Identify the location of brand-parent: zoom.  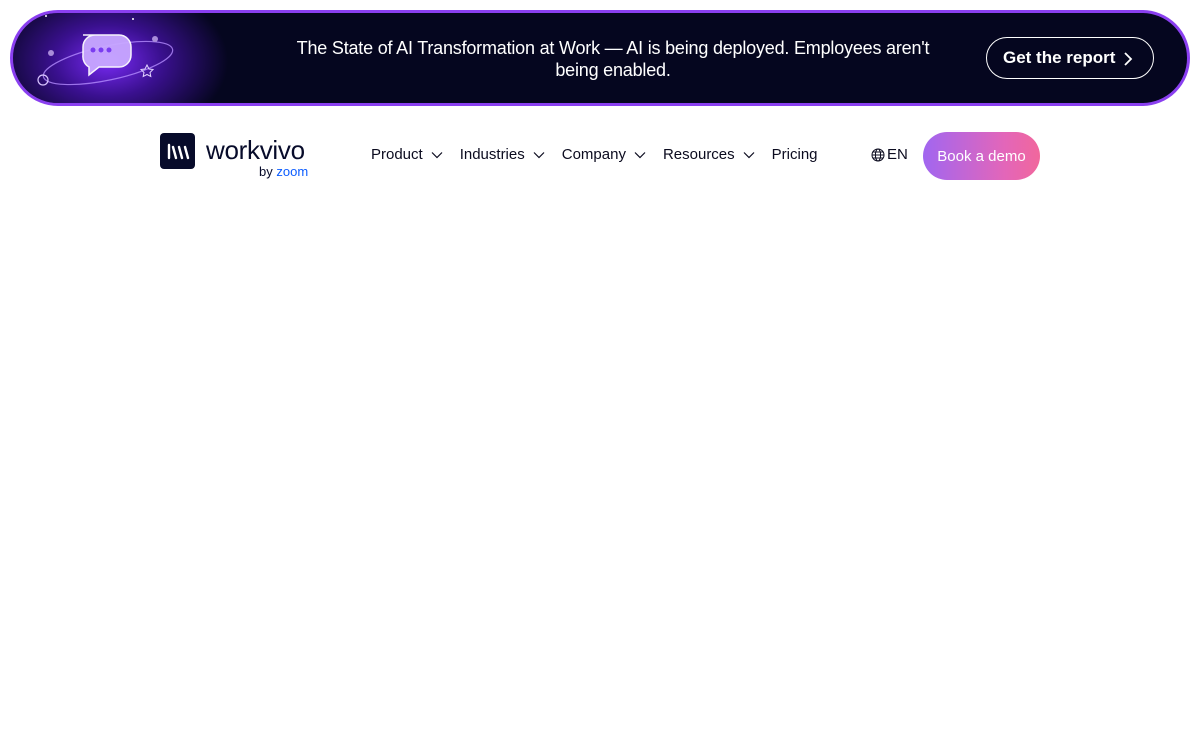
(292, 171).